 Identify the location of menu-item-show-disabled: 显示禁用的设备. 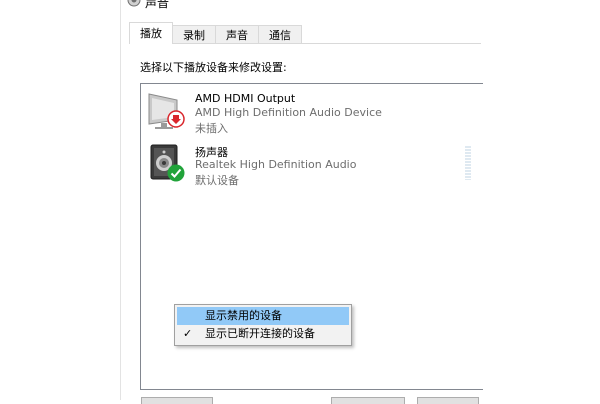
(263, 316).